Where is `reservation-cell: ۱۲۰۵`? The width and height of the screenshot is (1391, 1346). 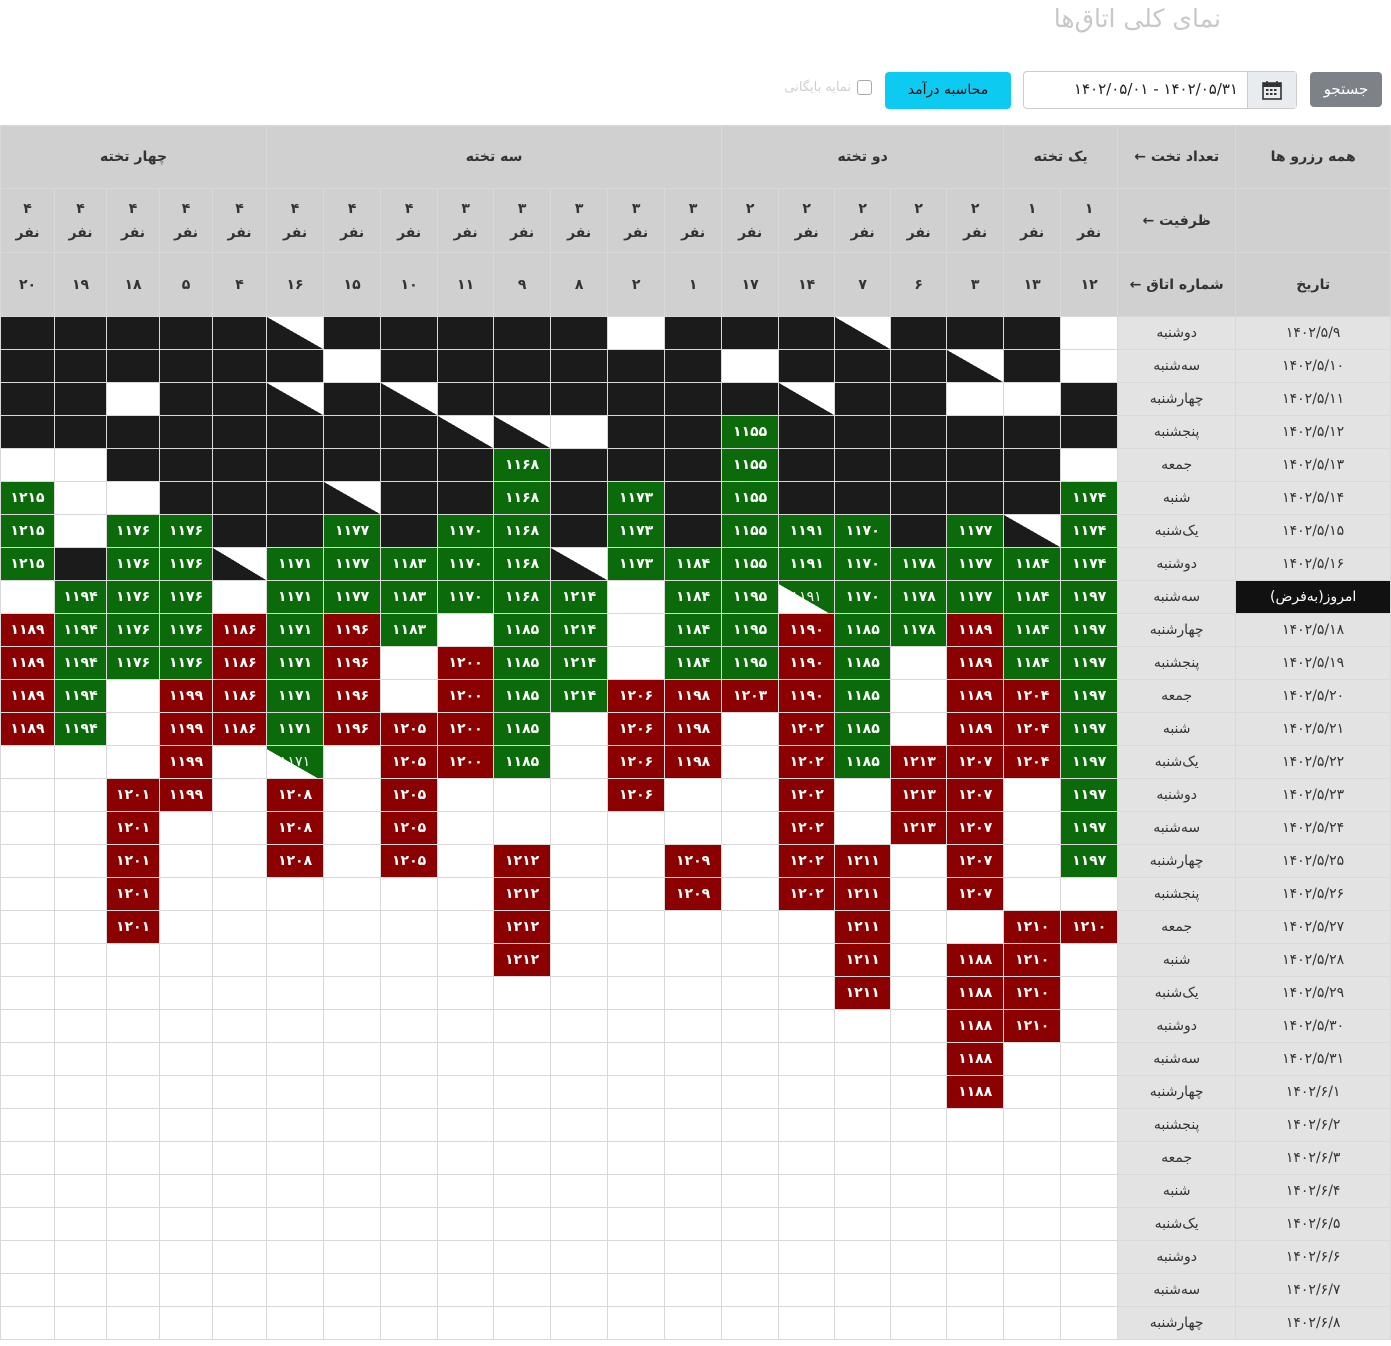 reservation-cell: ۱۲۰۵ is located at coordinates (409, 762).